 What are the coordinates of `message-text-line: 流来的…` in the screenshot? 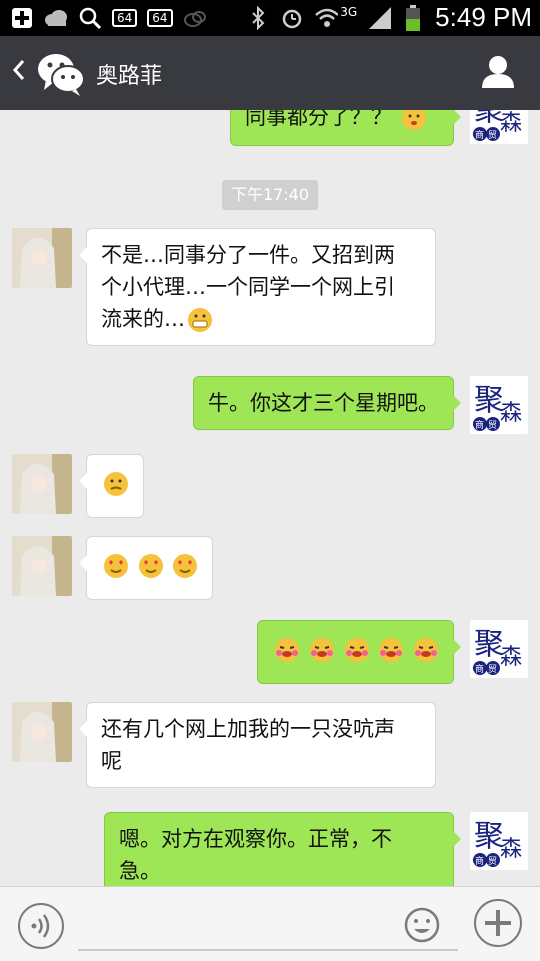 It's located at (143, 319).